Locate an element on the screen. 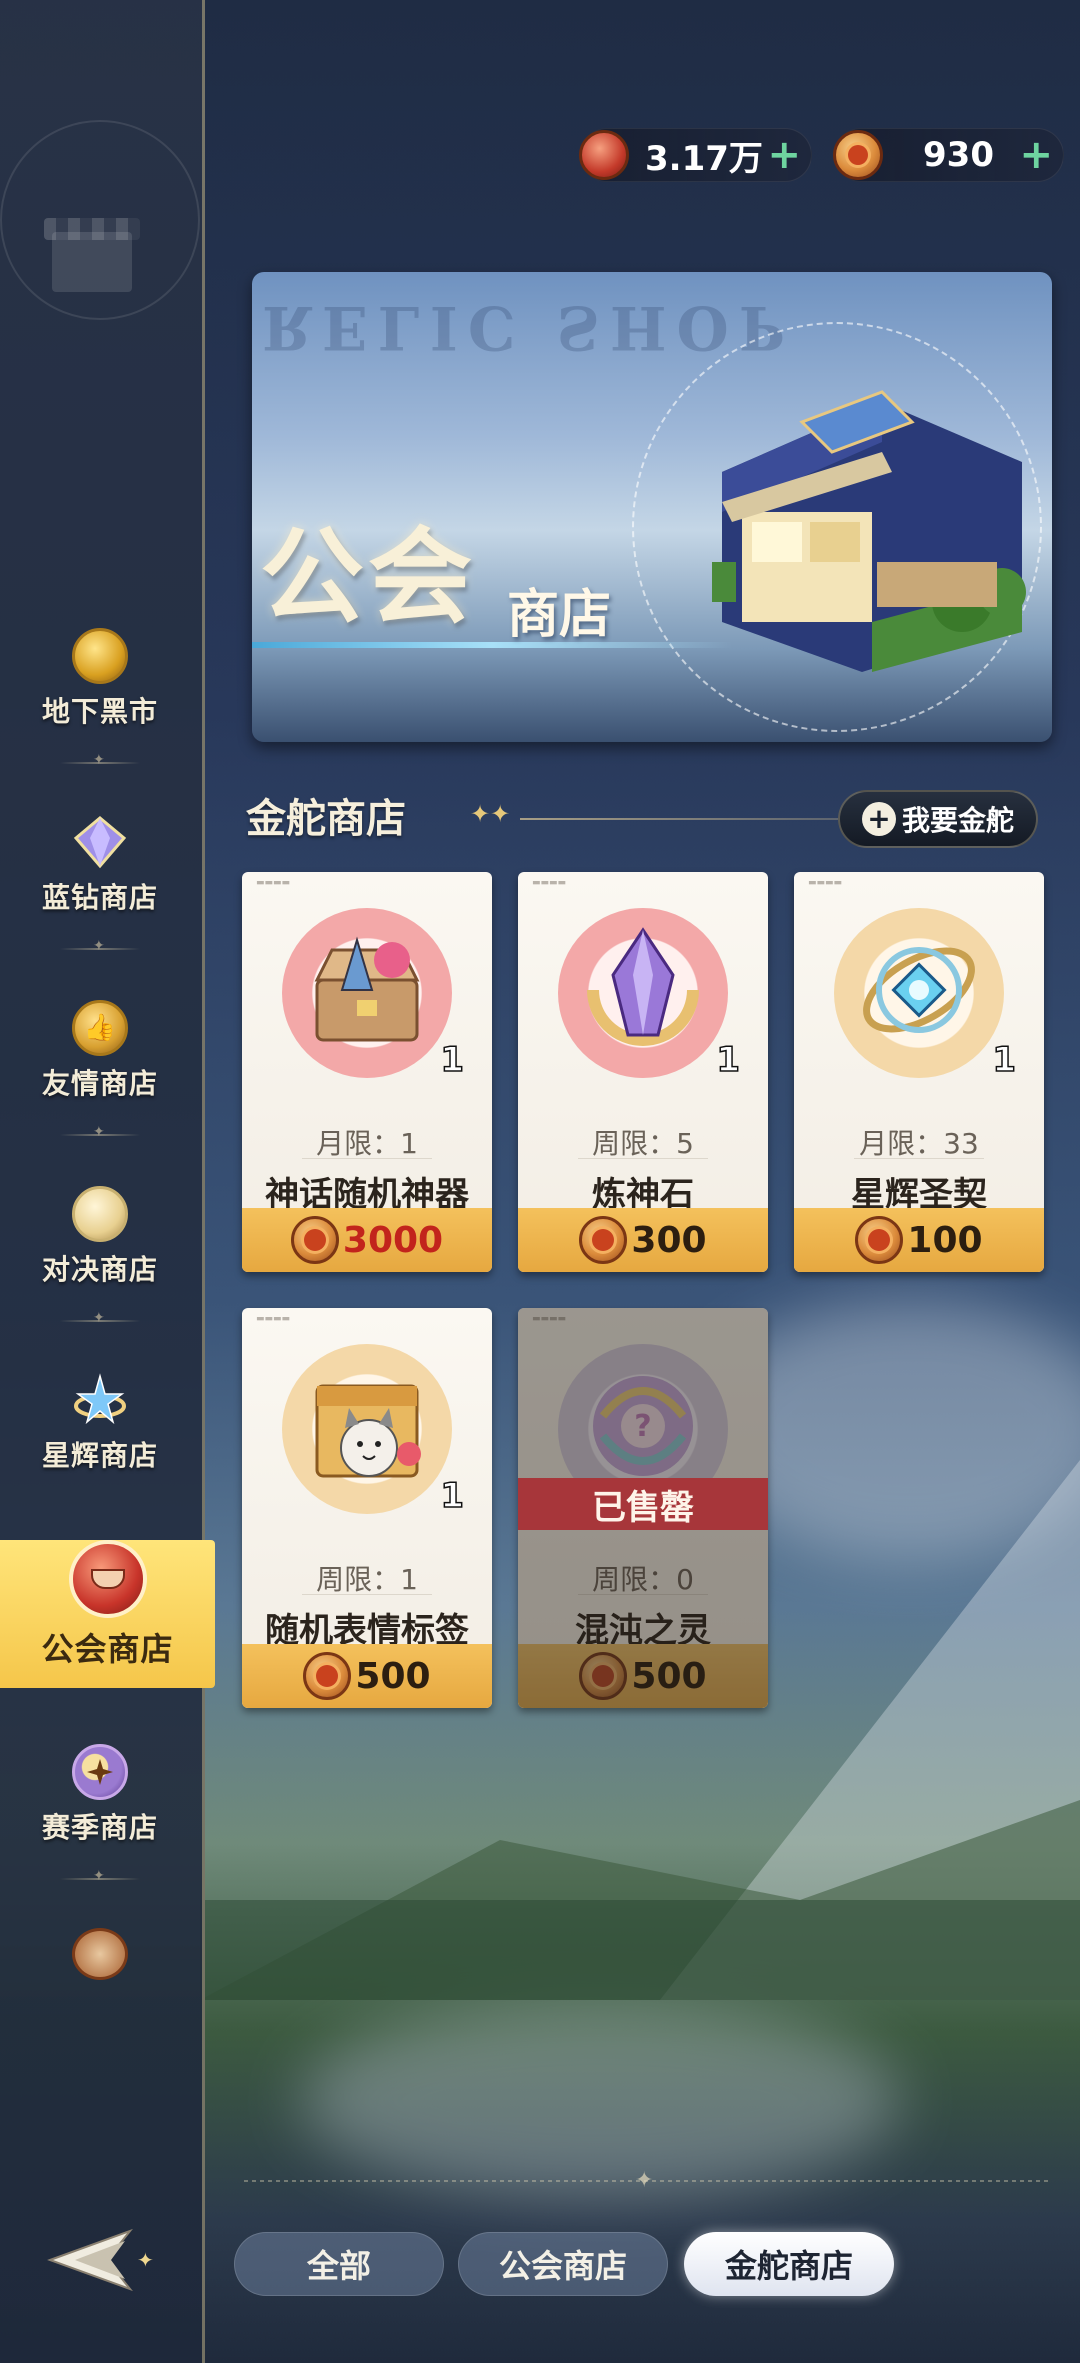 This screenshot has height=2363, width=1080. tab-all: 全部 is located at coordinates (339, 2264).